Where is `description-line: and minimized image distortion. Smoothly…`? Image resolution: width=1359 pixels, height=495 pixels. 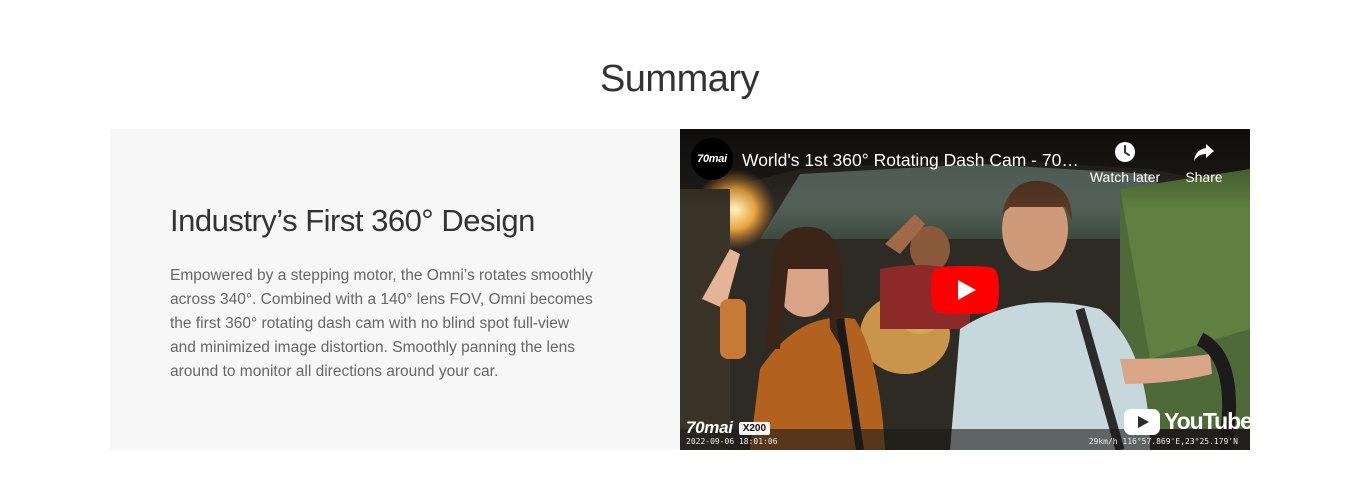
description-line: and minimized image distortion. Smoothly… is located at coordinates (372, 347).